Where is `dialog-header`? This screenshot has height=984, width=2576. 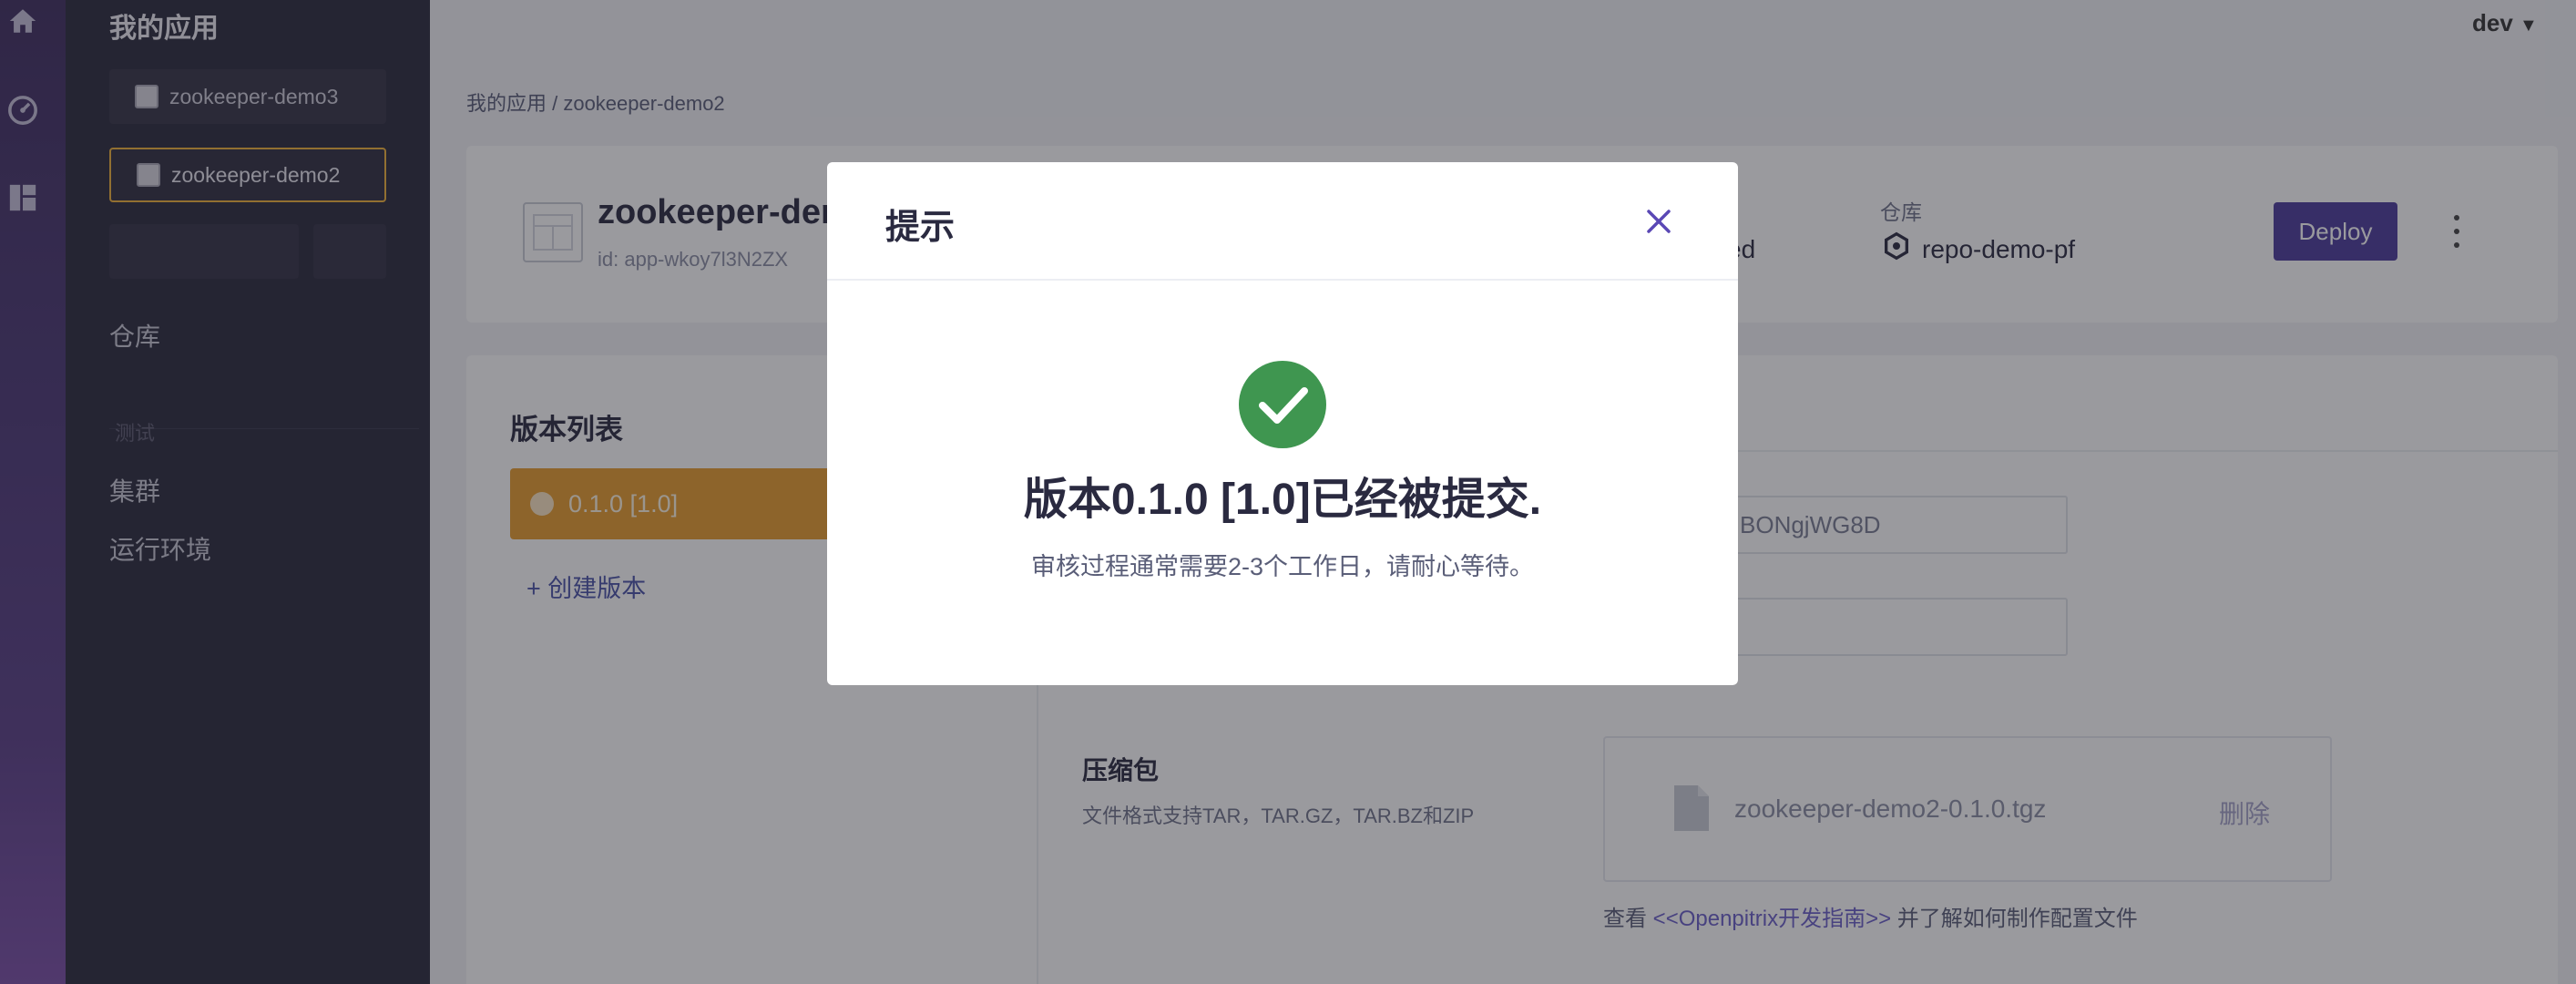
dialog-header is located at coordinates (1282, 221).